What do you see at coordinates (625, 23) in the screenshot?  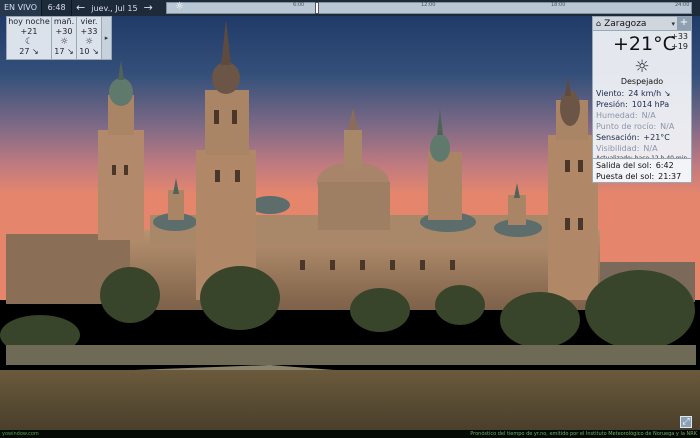 I see `city-name: Zaragoza` at bounding box center [625, 23].